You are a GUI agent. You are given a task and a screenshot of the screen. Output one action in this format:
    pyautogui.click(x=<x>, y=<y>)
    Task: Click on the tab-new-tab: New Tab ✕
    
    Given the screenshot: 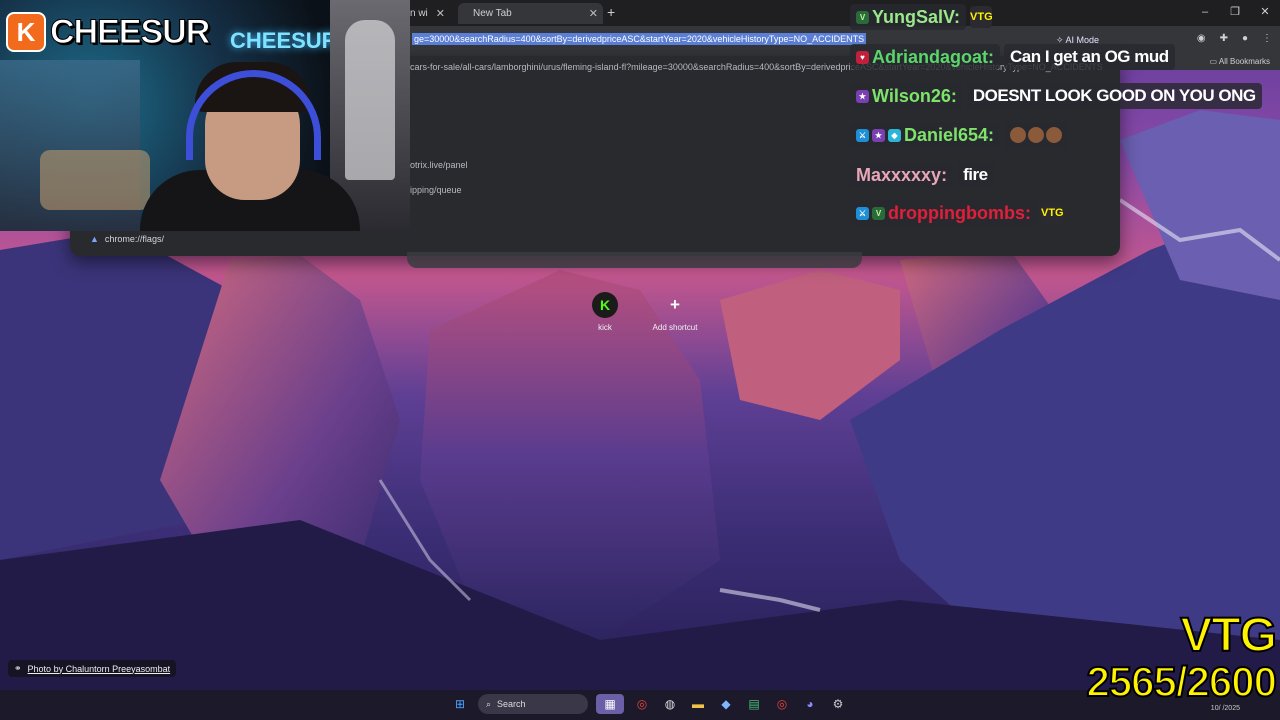 What is the action you would take?
    pyautogui.click(x=530, y=13)
    